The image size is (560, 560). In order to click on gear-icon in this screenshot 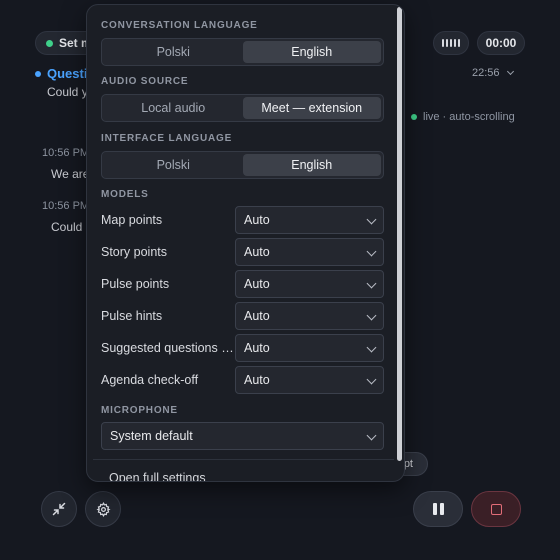, I will do `click(103, 509)`.